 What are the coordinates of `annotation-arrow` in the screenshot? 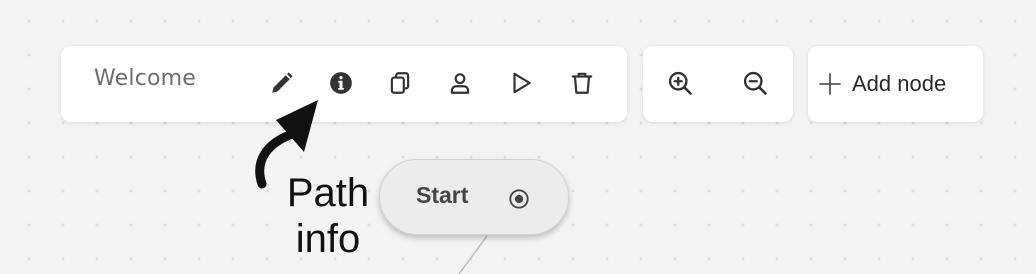 It's located at (286, 144).